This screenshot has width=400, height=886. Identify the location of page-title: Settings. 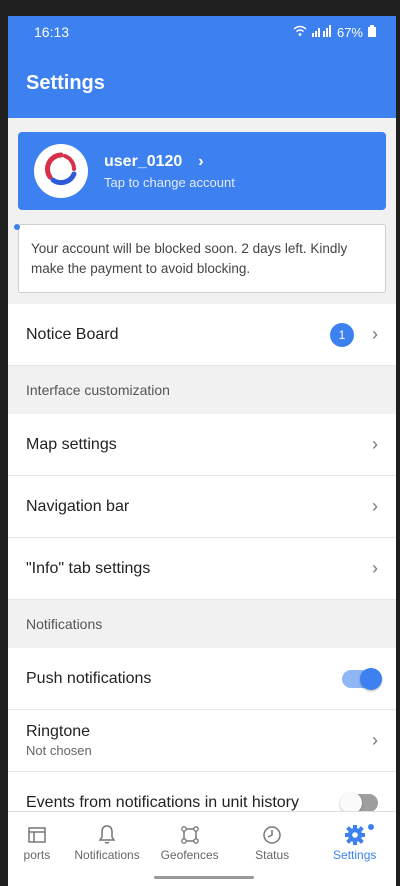
(65, 82).